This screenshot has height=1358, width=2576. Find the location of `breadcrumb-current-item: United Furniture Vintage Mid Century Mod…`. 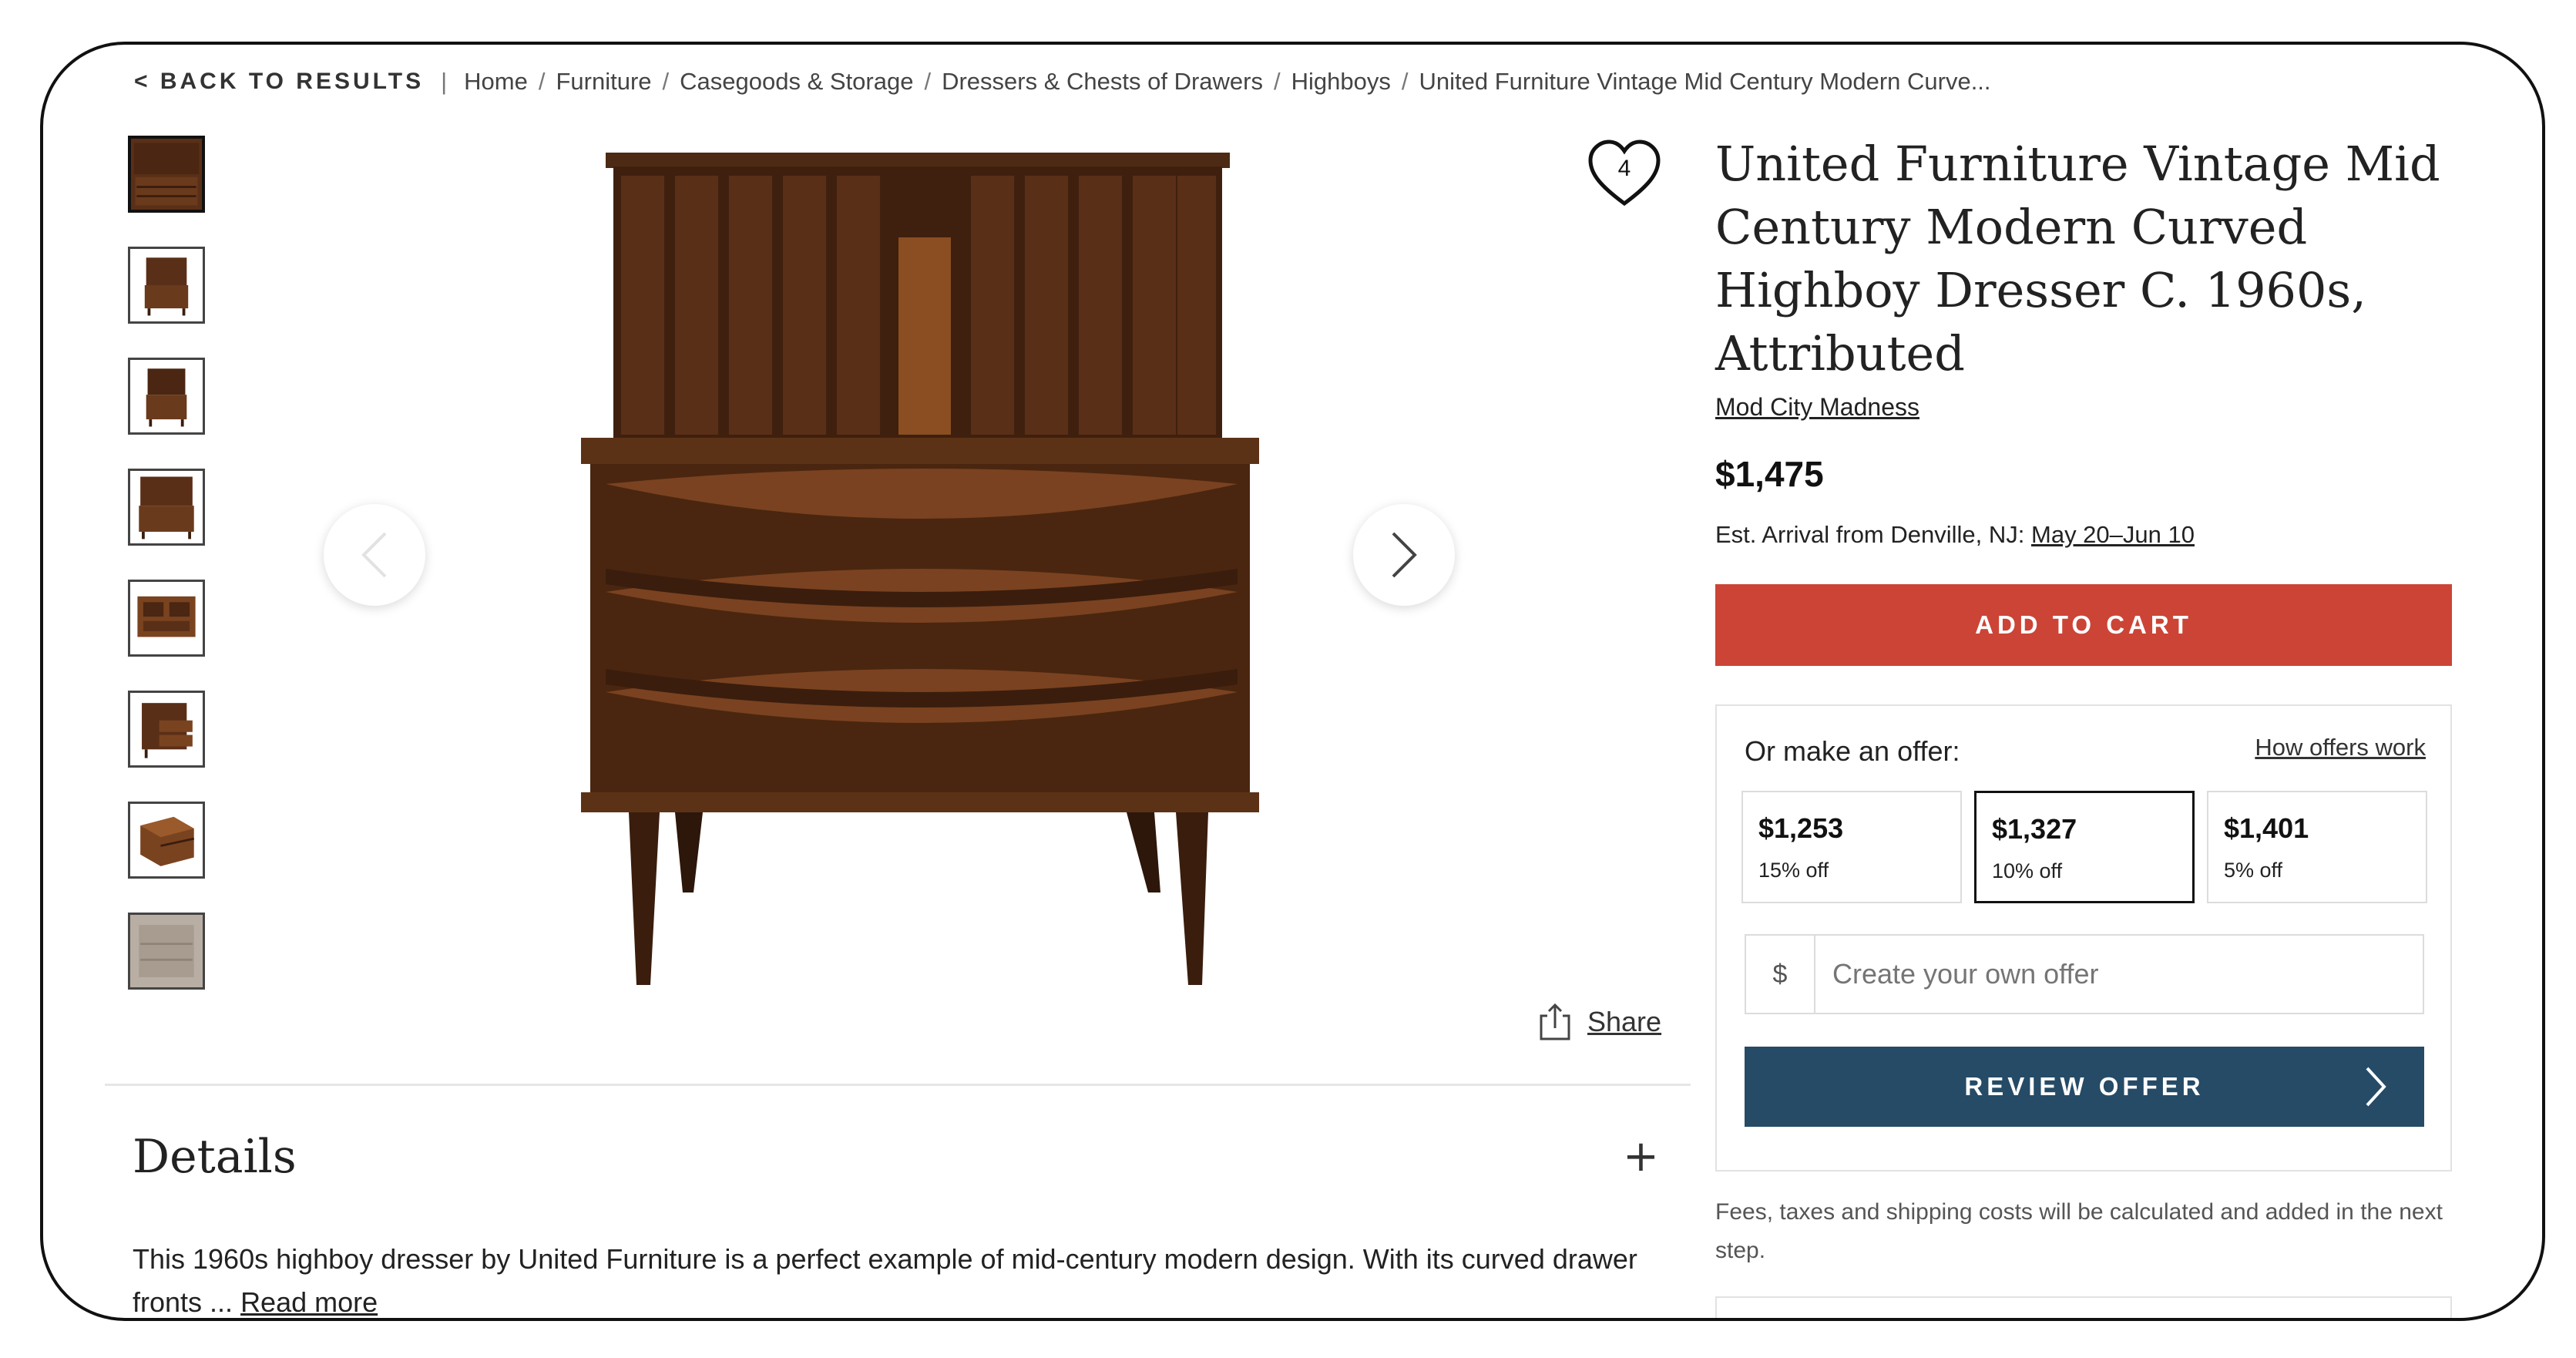

breadcrumb-current-item: United Furniture Vintage Mid Century Mod… is located at coordinates (1705, 81).